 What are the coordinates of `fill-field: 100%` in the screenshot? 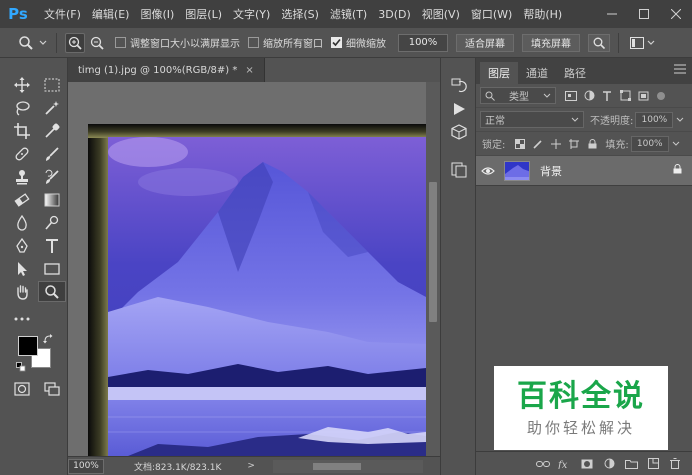 It's located at (649, 143).